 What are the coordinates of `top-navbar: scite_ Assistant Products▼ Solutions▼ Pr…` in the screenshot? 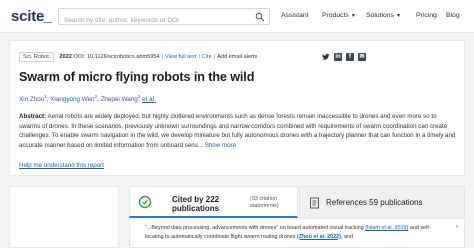 It's located at (237, 16).